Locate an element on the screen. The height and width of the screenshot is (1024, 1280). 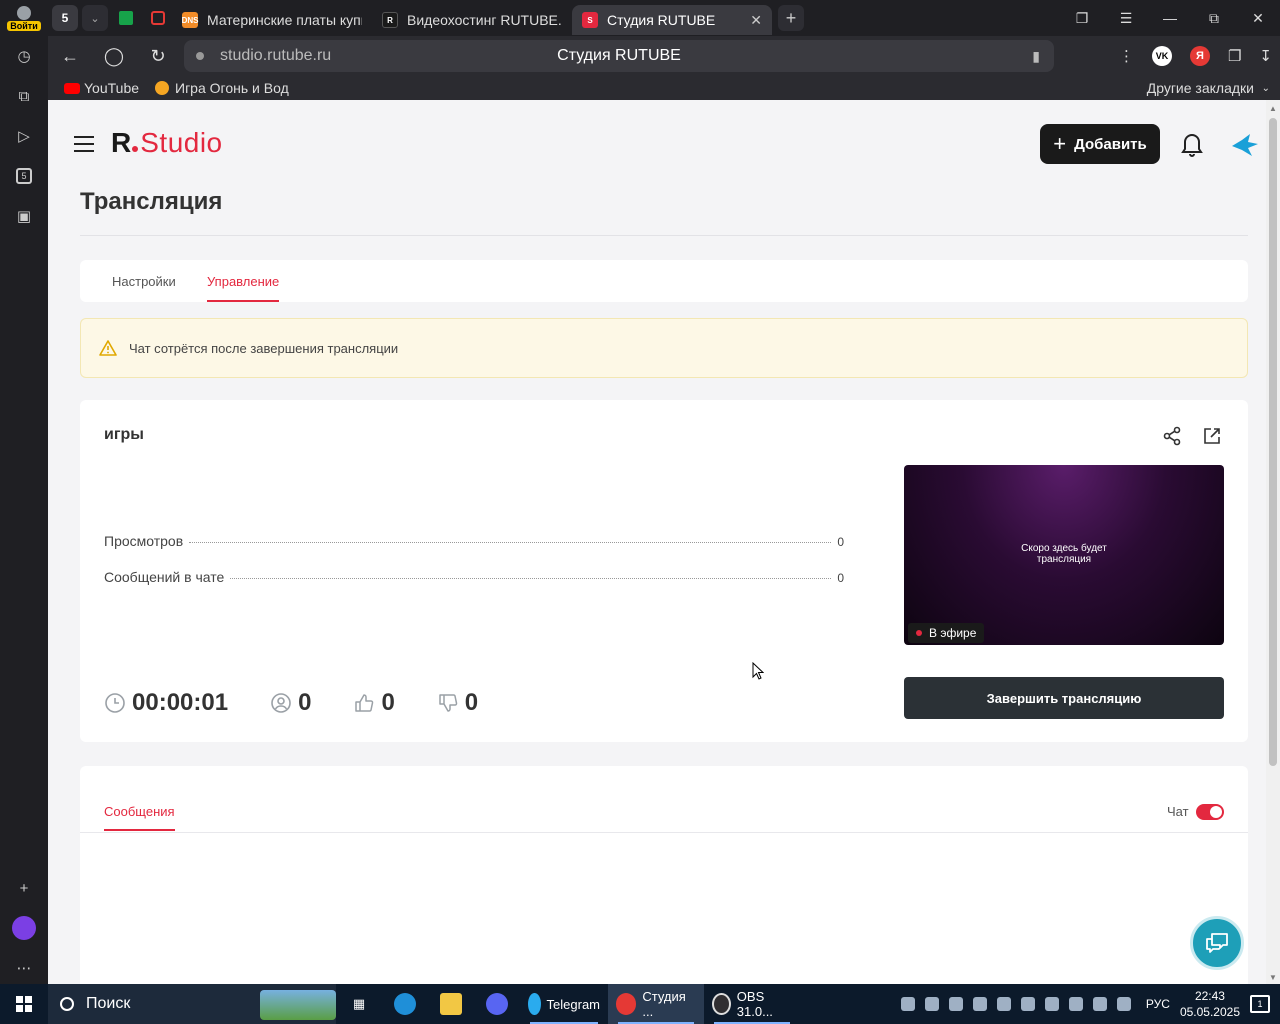
live-badge-label: В эфире is located at coordinates (953, 633).